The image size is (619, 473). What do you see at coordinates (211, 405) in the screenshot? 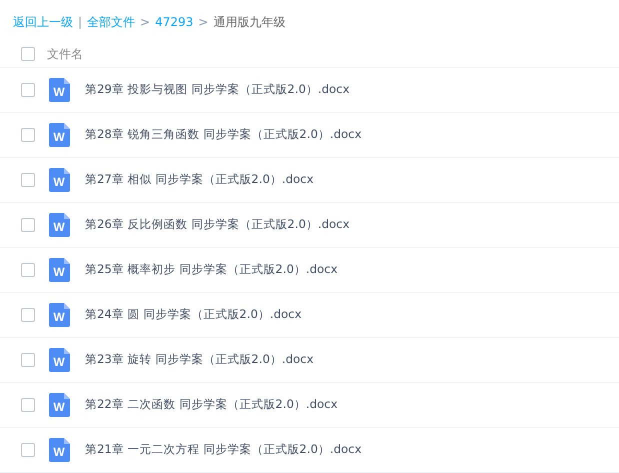
I see `file-name: 第22章 二次函数 同步学案（正式版2.0）.docx` at bounding box center [211, 405].